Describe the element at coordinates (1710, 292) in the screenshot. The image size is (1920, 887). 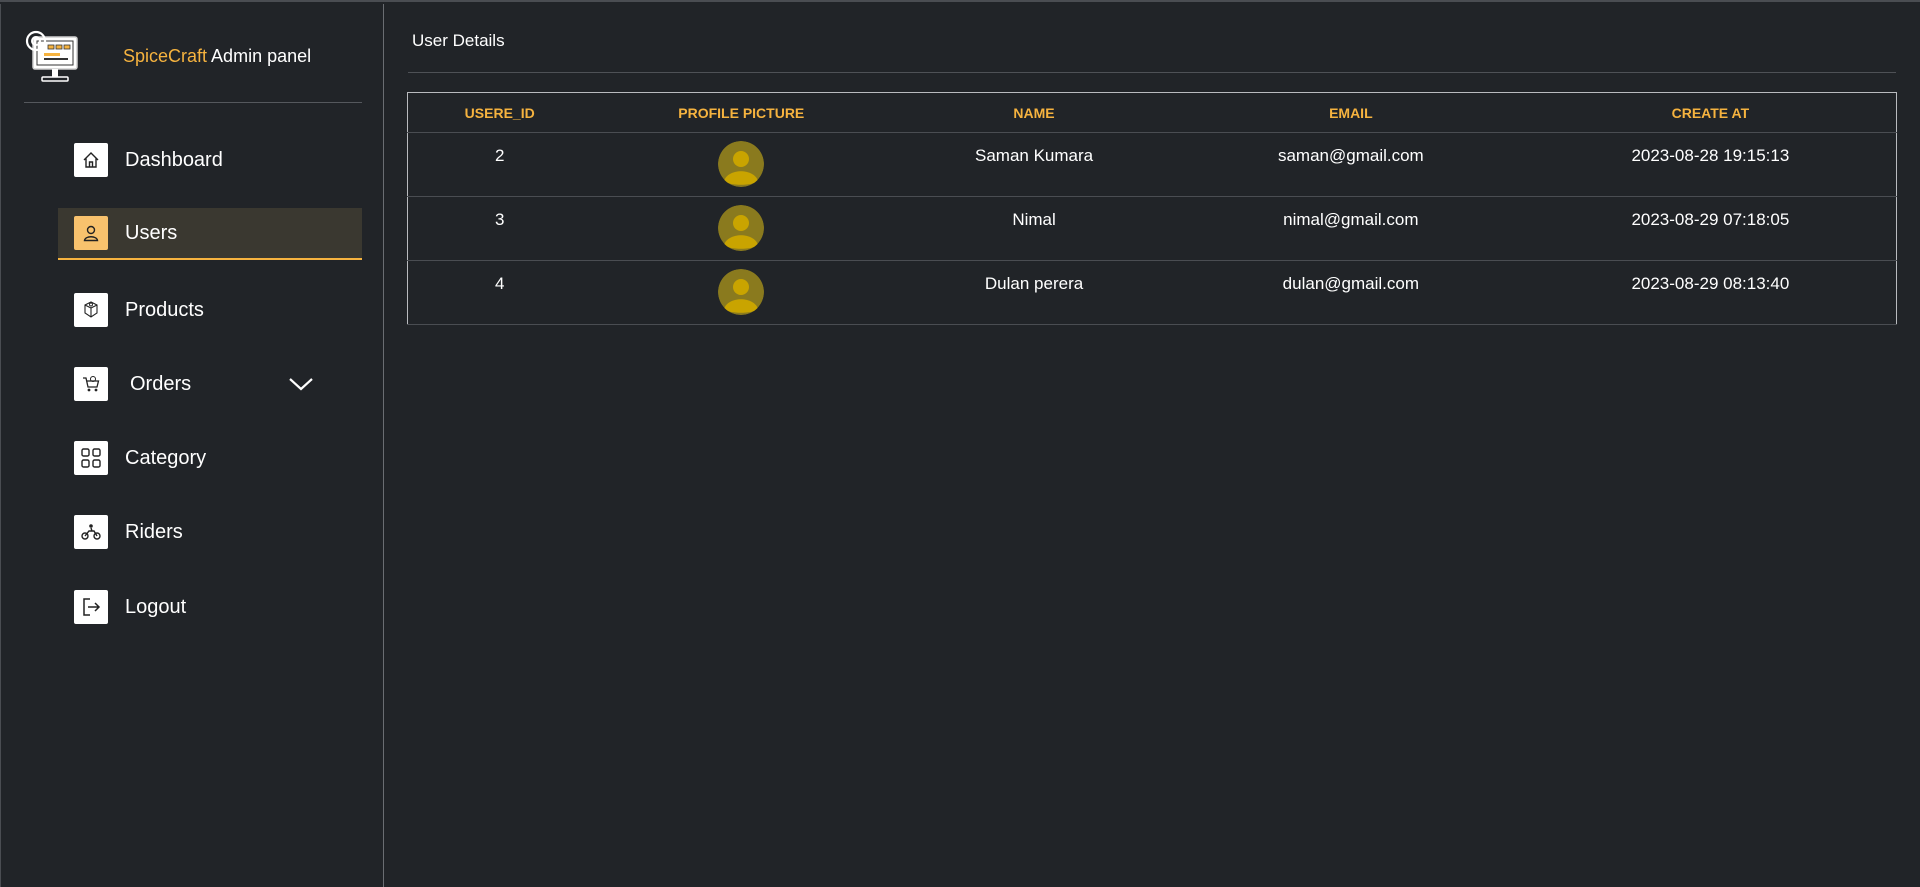
I see `cell-created-at: 2023-08-29 08:13:40` at that location.